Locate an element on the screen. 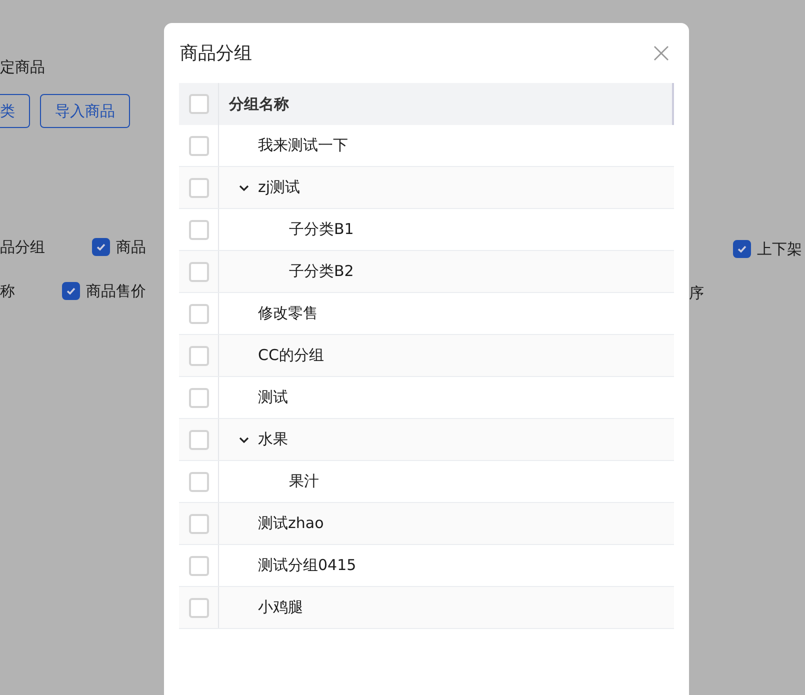  section-label: 定商品 is located at coordinates (22, 67).